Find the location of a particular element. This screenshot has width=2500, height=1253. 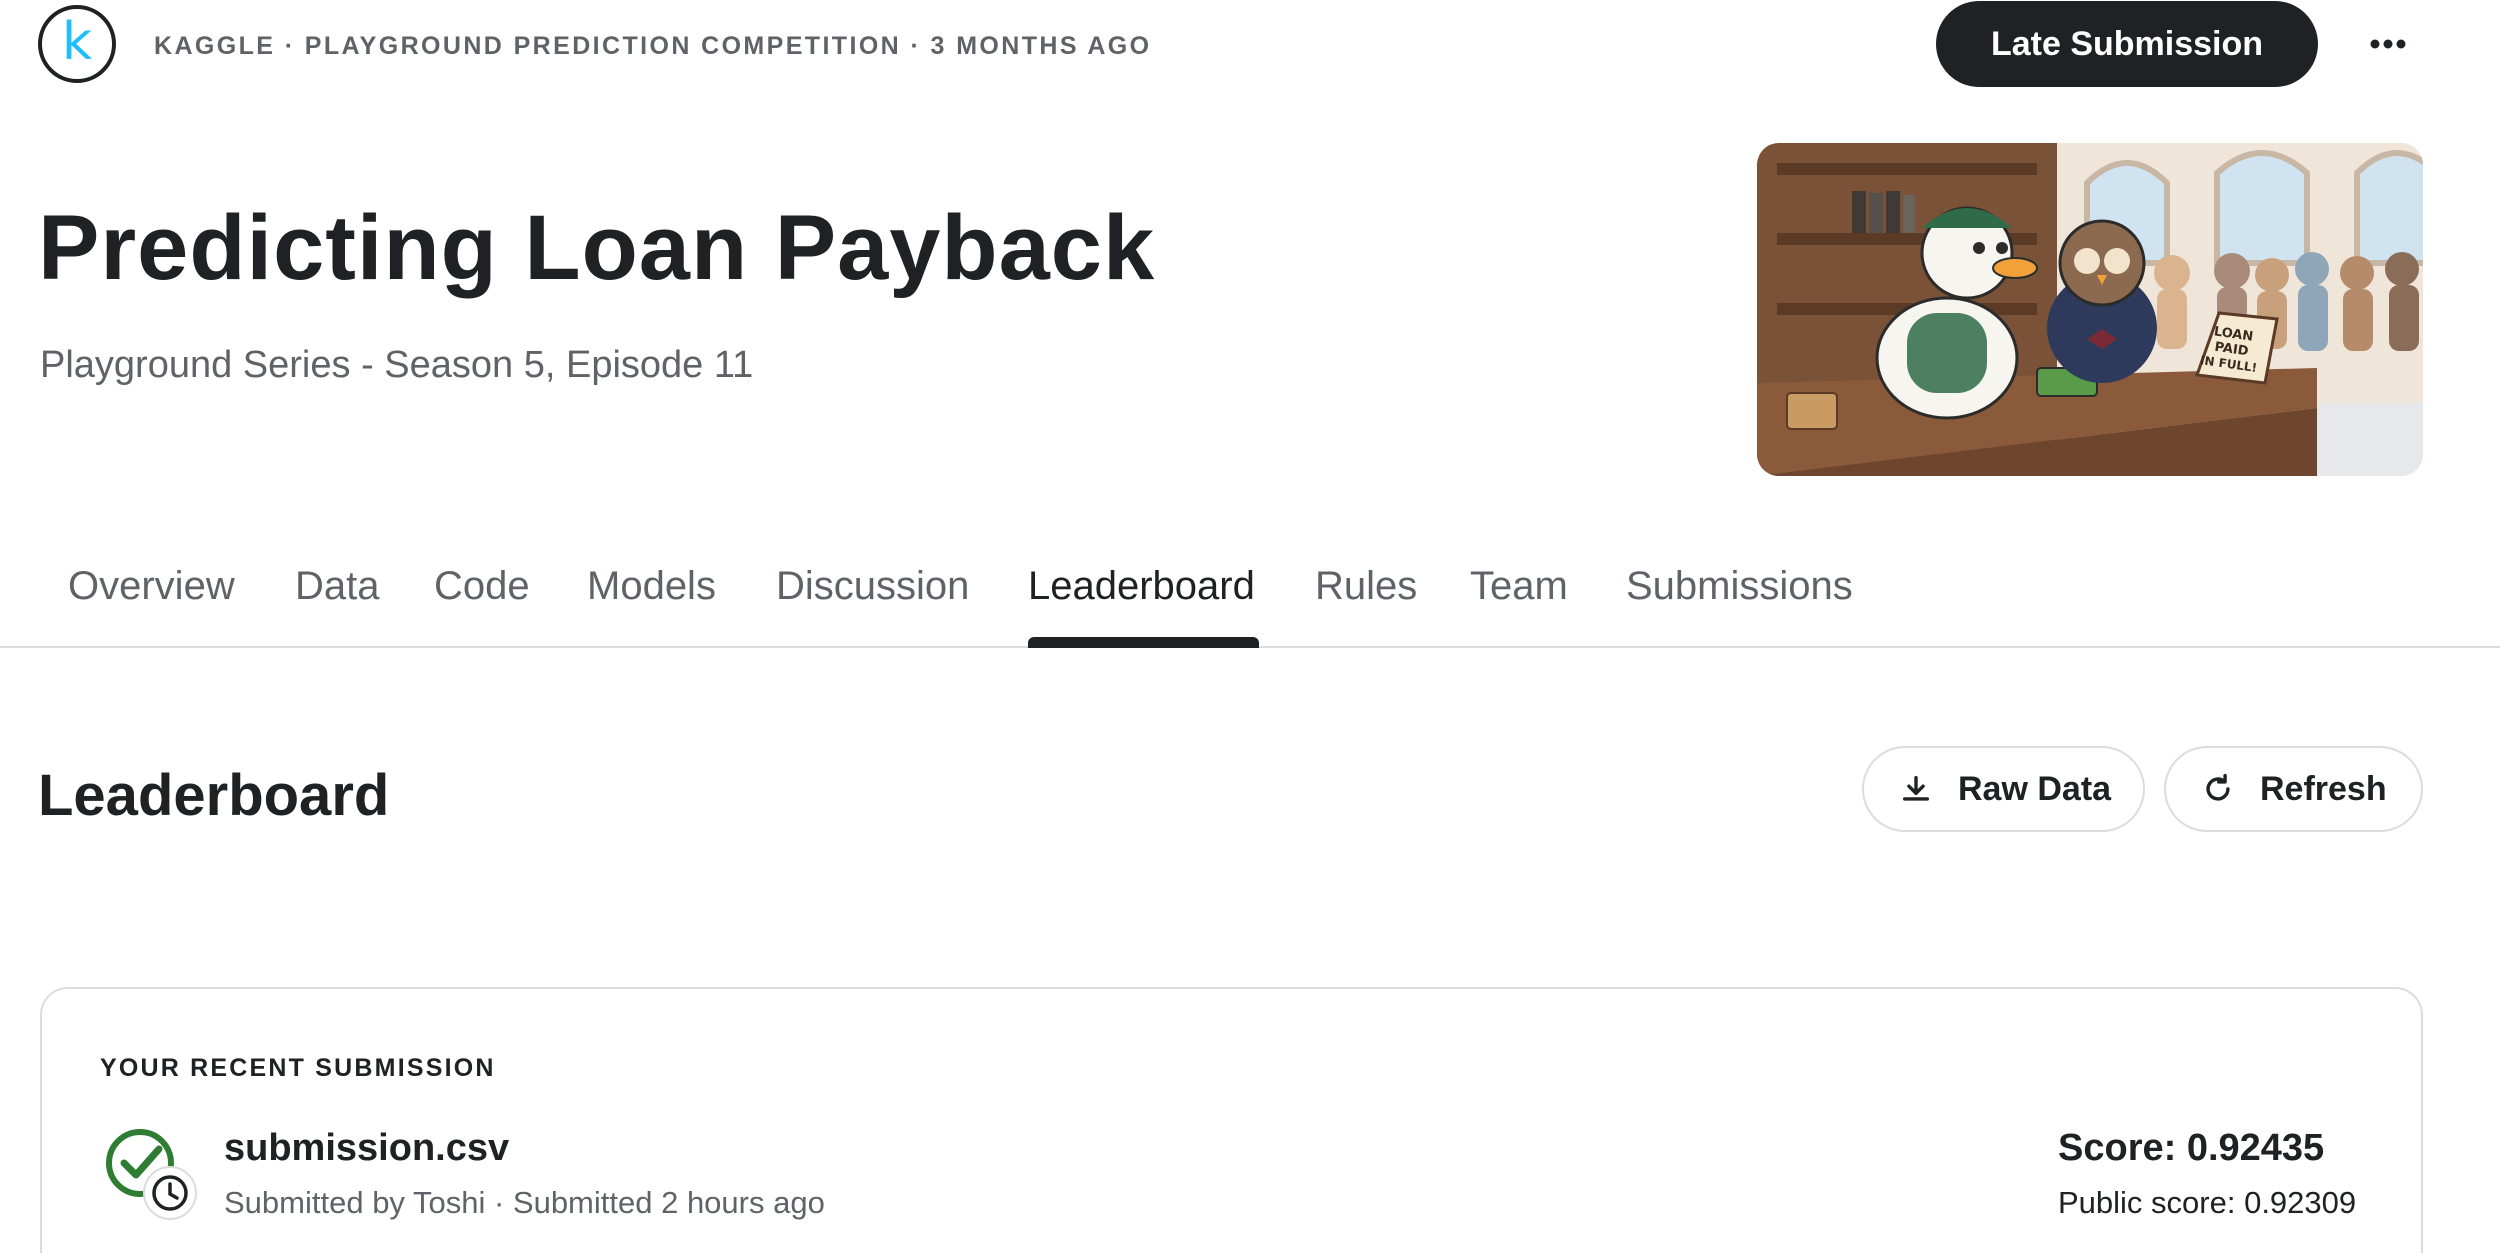

tab-data: Data is located at coordinates (337, 586).